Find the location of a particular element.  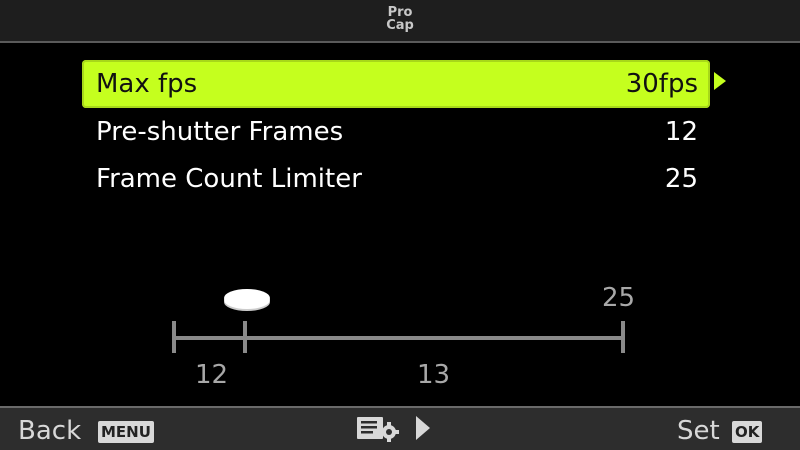

set-label: Set is located at coordinates (698, 431).